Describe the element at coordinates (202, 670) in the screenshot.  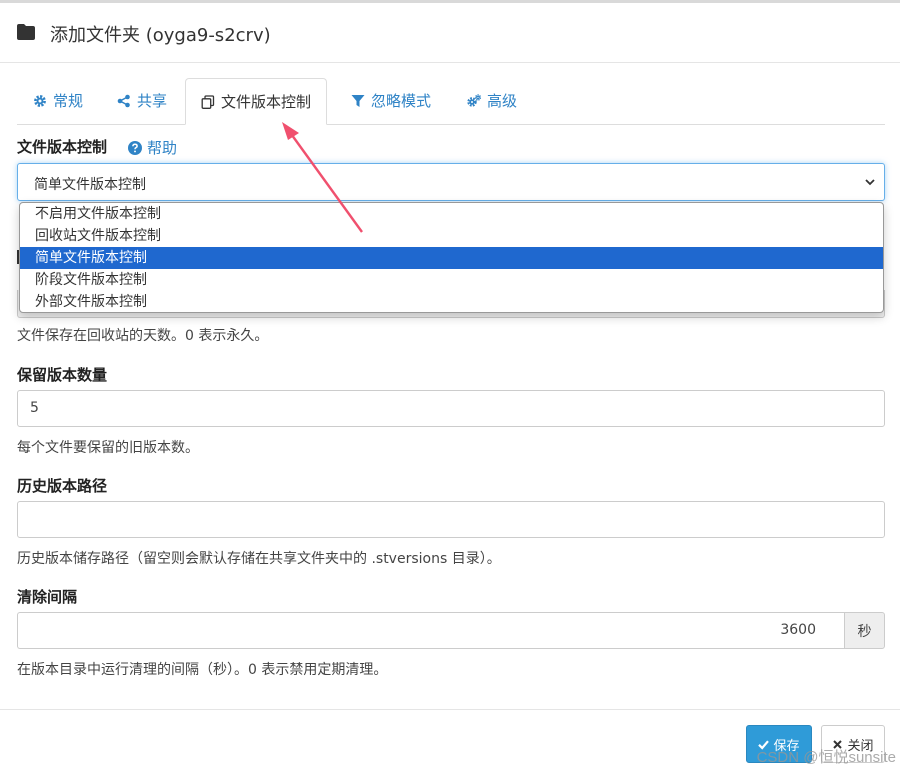
I see `cleanup-interval-hint: 在版本目录中运行清理的间隔（秒）。0 表示禁用定期清理。` at that location.